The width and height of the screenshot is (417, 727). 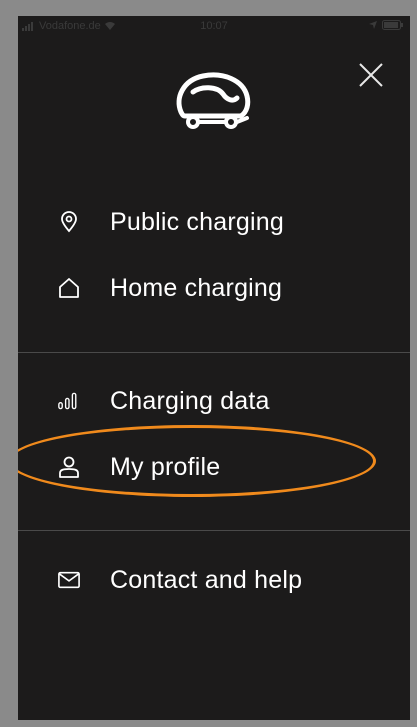 What do you see at coordinates (196, 287) in the screenshot?
I see `menu-item-label: Home charging` at bounding box center [196, 287].